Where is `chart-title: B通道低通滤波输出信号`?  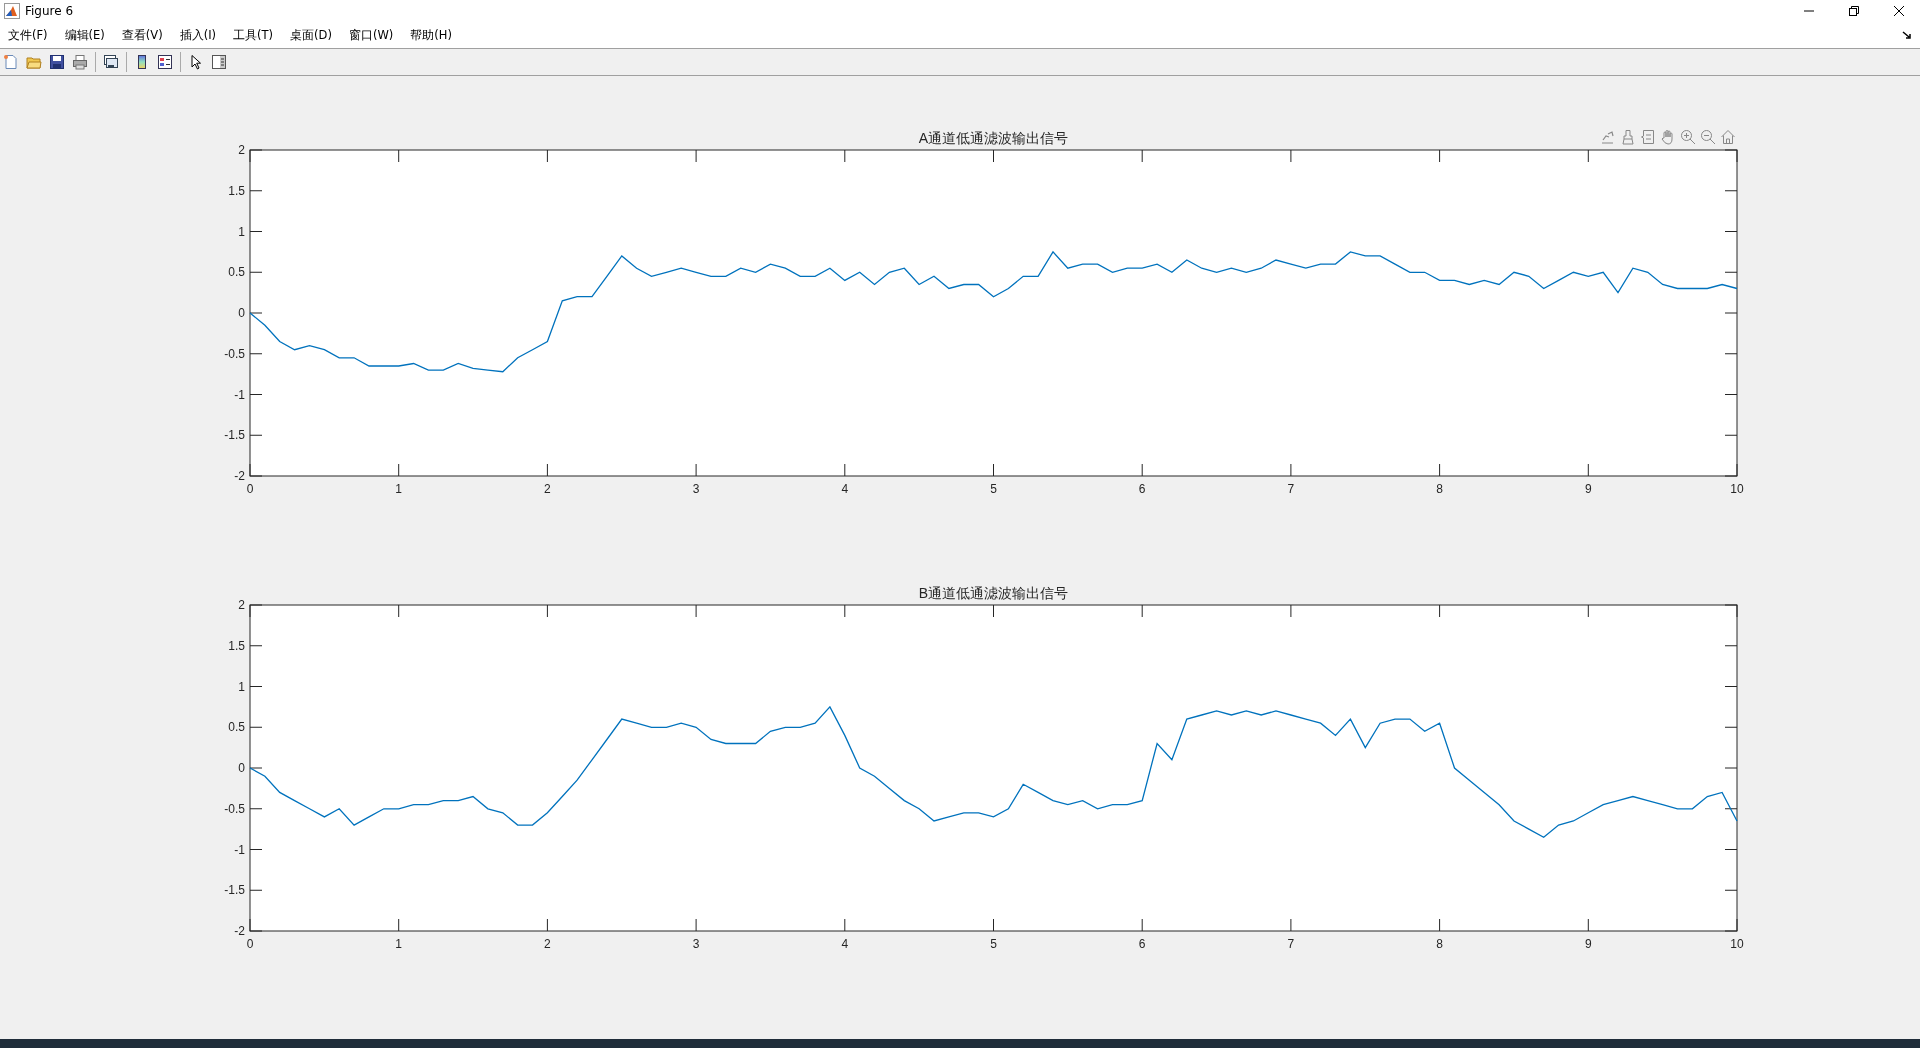 chart-title: B通道低通滤波输出信号 is located at coordinates (993, 593).